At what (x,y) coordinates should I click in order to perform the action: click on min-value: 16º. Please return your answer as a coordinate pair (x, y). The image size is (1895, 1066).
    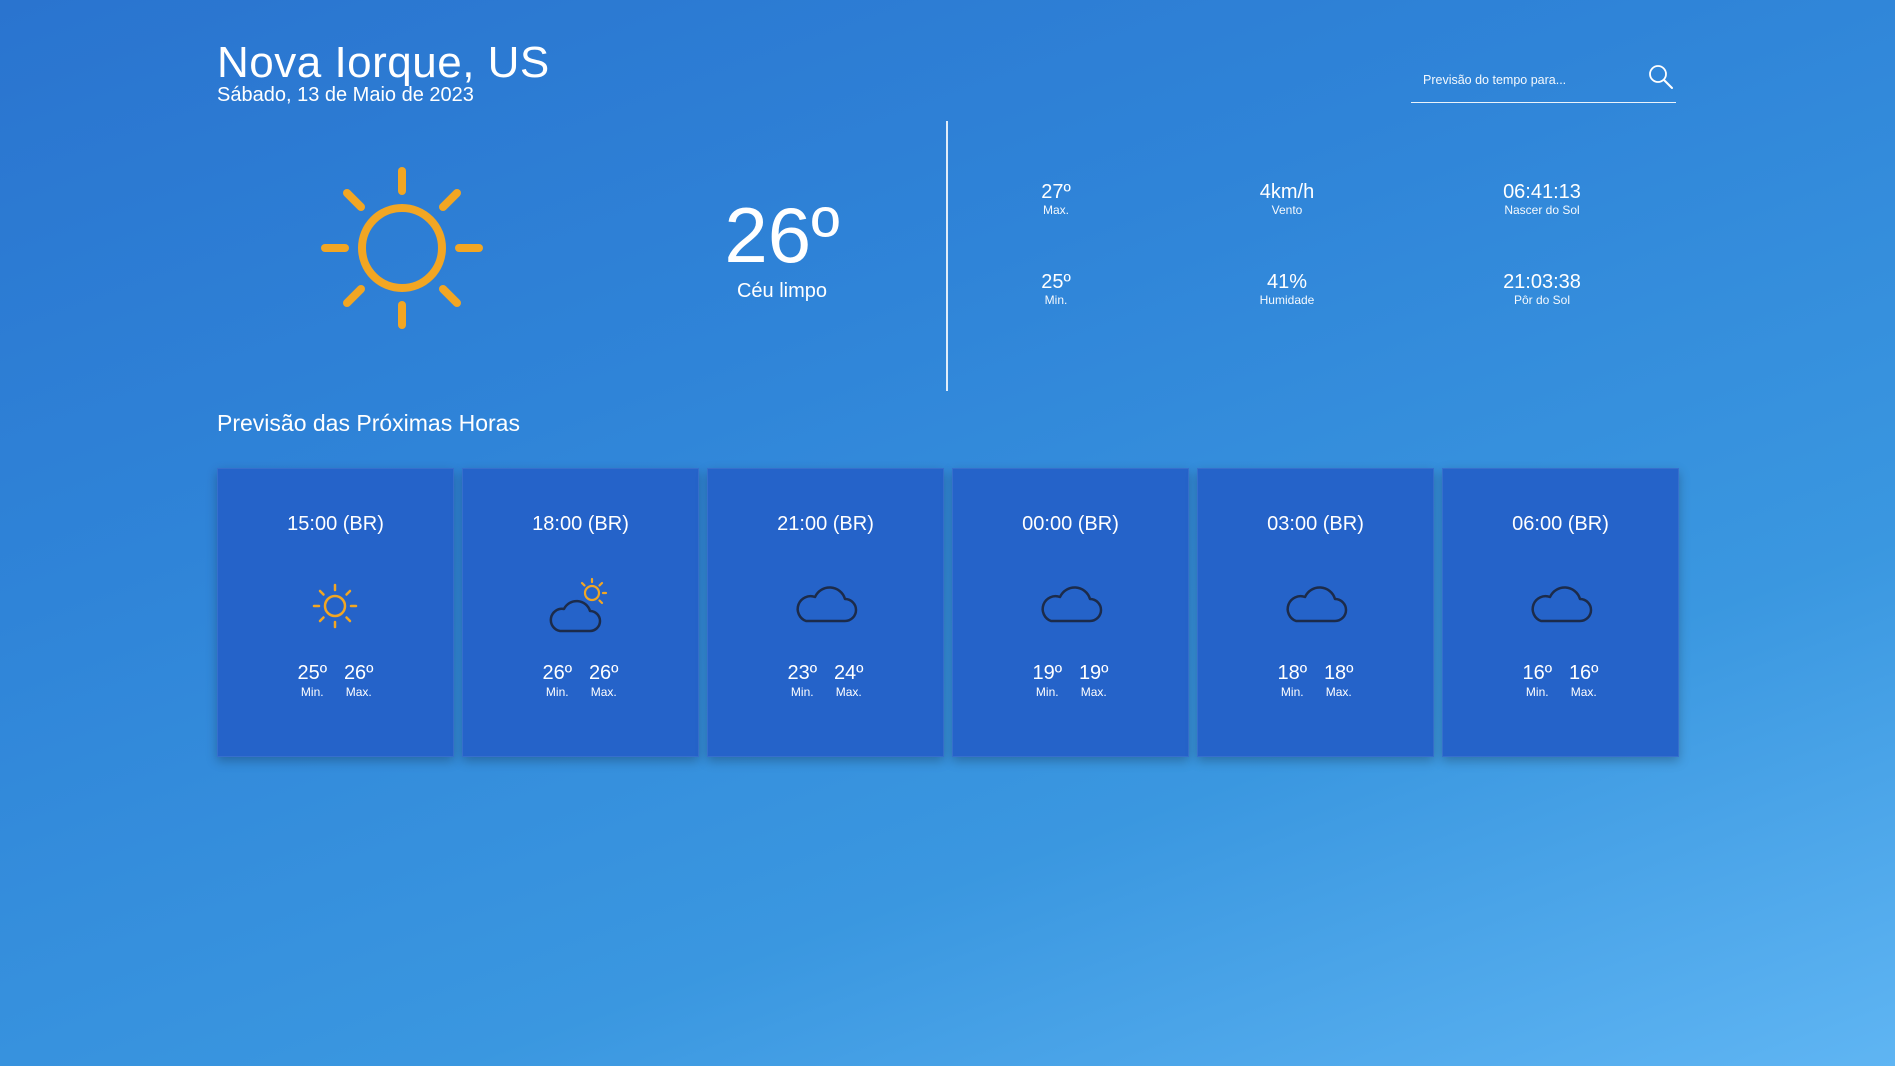
    Looking at the image, I should click on (1537, 673).